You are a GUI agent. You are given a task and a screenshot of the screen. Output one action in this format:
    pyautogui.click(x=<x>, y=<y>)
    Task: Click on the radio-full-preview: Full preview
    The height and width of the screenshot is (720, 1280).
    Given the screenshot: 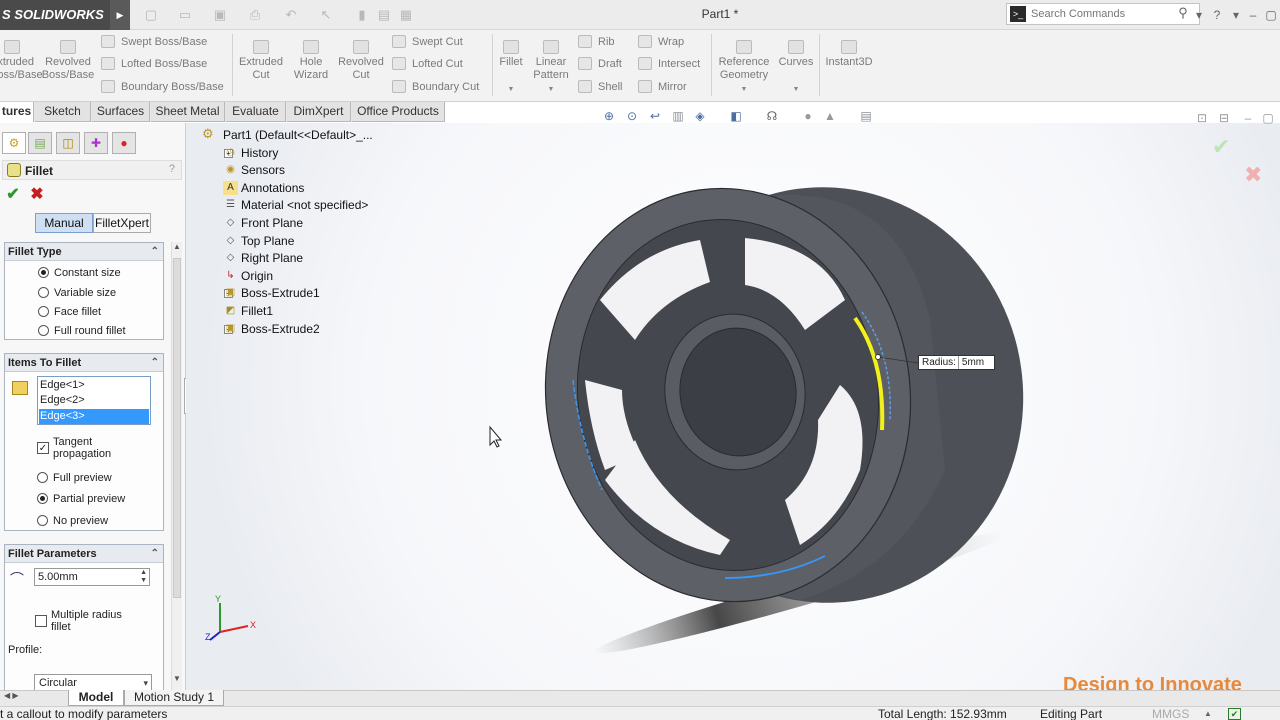 What is the action you would take?
    pyautogui.click(x=97, y=478)
    